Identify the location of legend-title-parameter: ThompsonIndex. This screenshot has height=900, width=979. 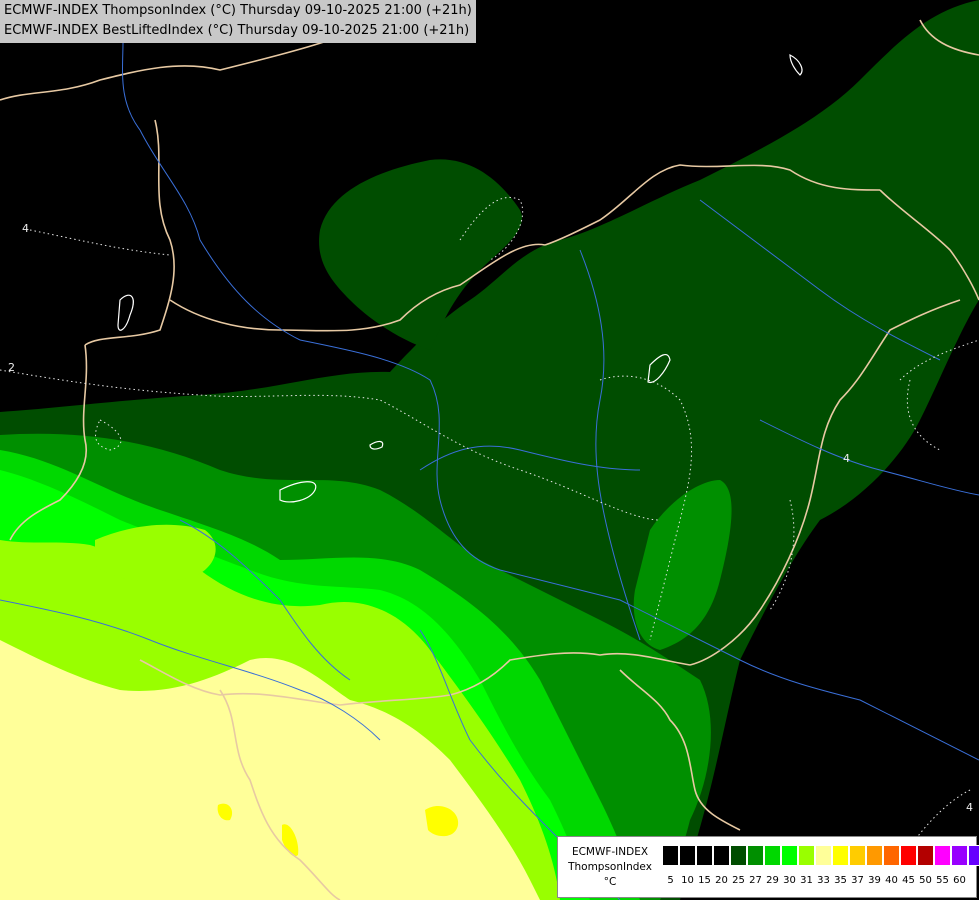
(610, 867).